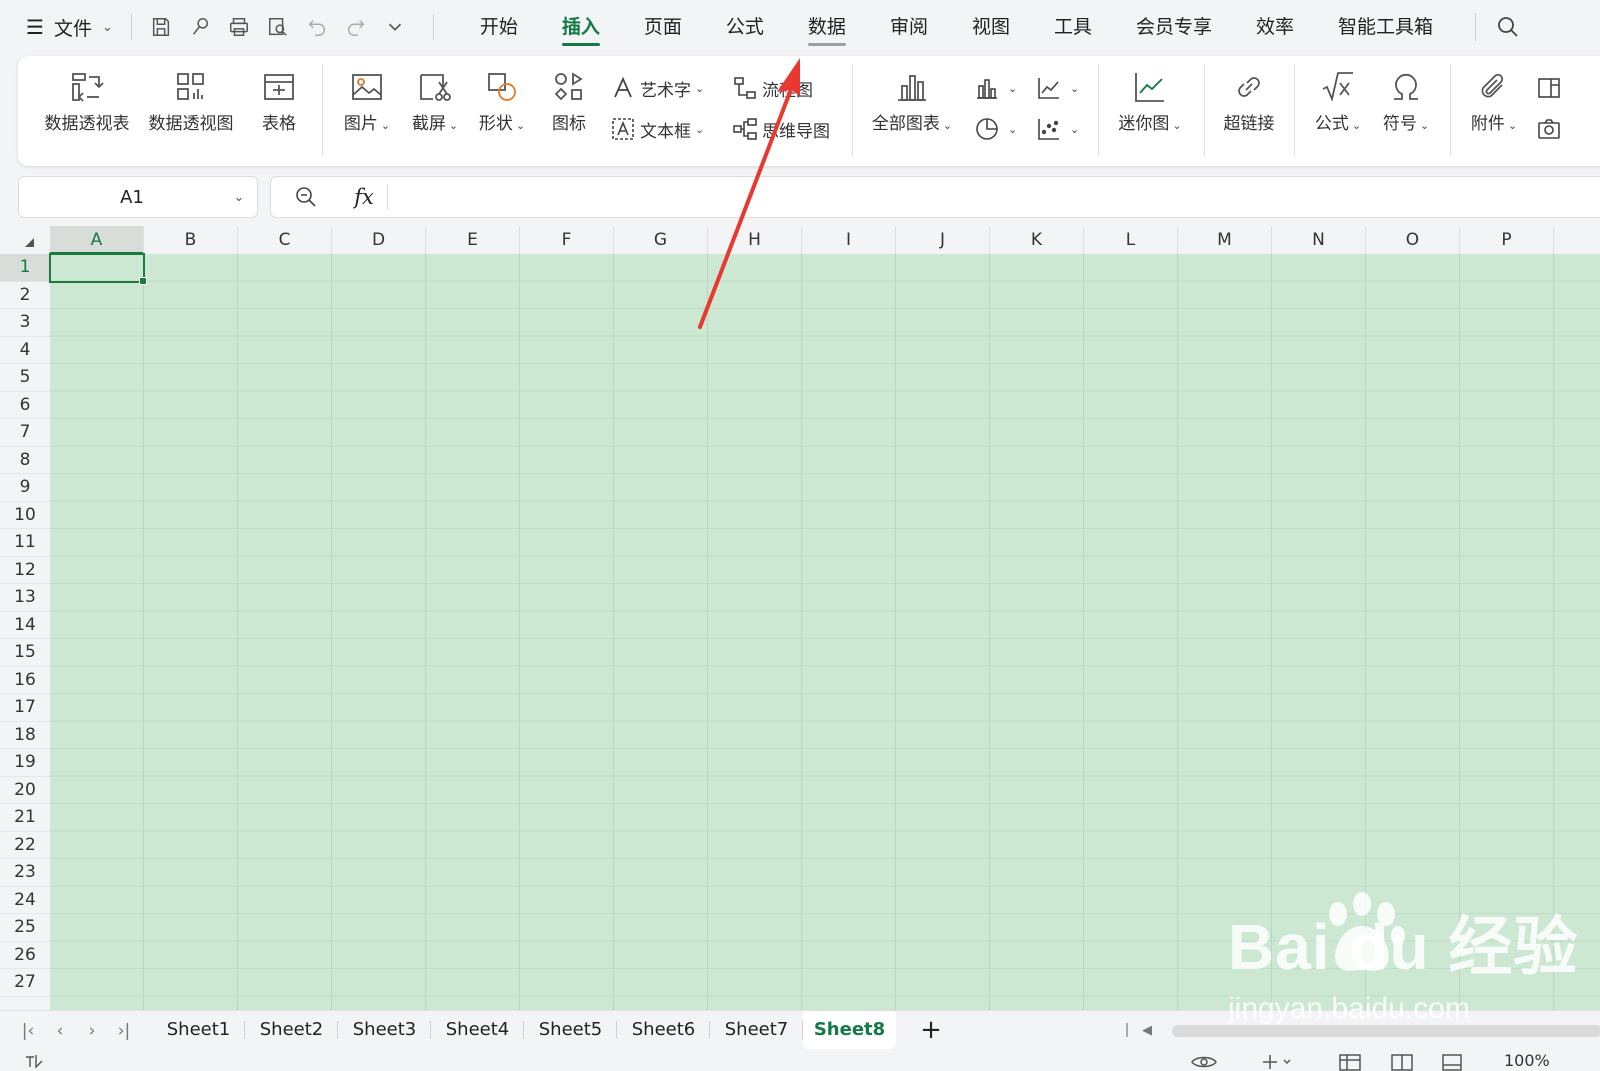  Describe the element at coordinates (827, 27) in the screenshot. I see `tab-data: 数据` at that location.